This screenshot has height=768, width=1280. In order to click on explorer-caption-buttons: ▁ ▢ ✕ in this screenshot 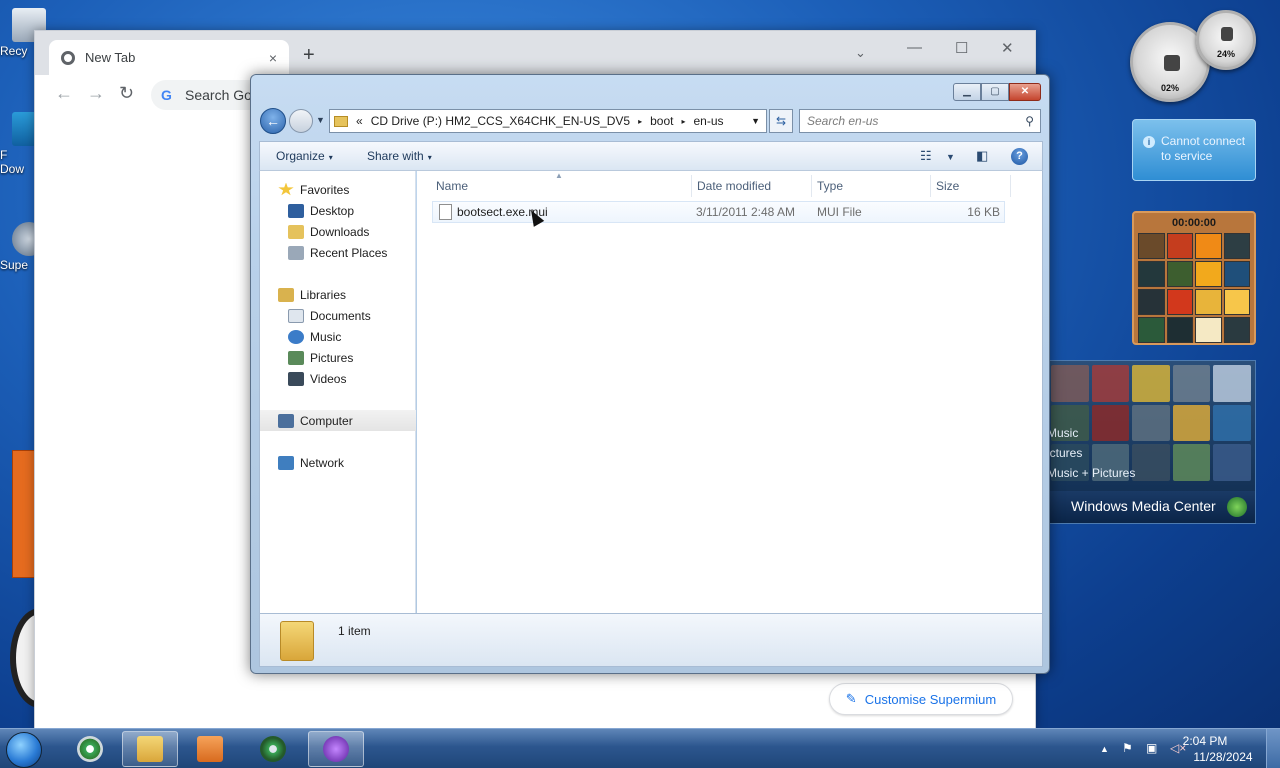, I will do `click(997, 92)`.